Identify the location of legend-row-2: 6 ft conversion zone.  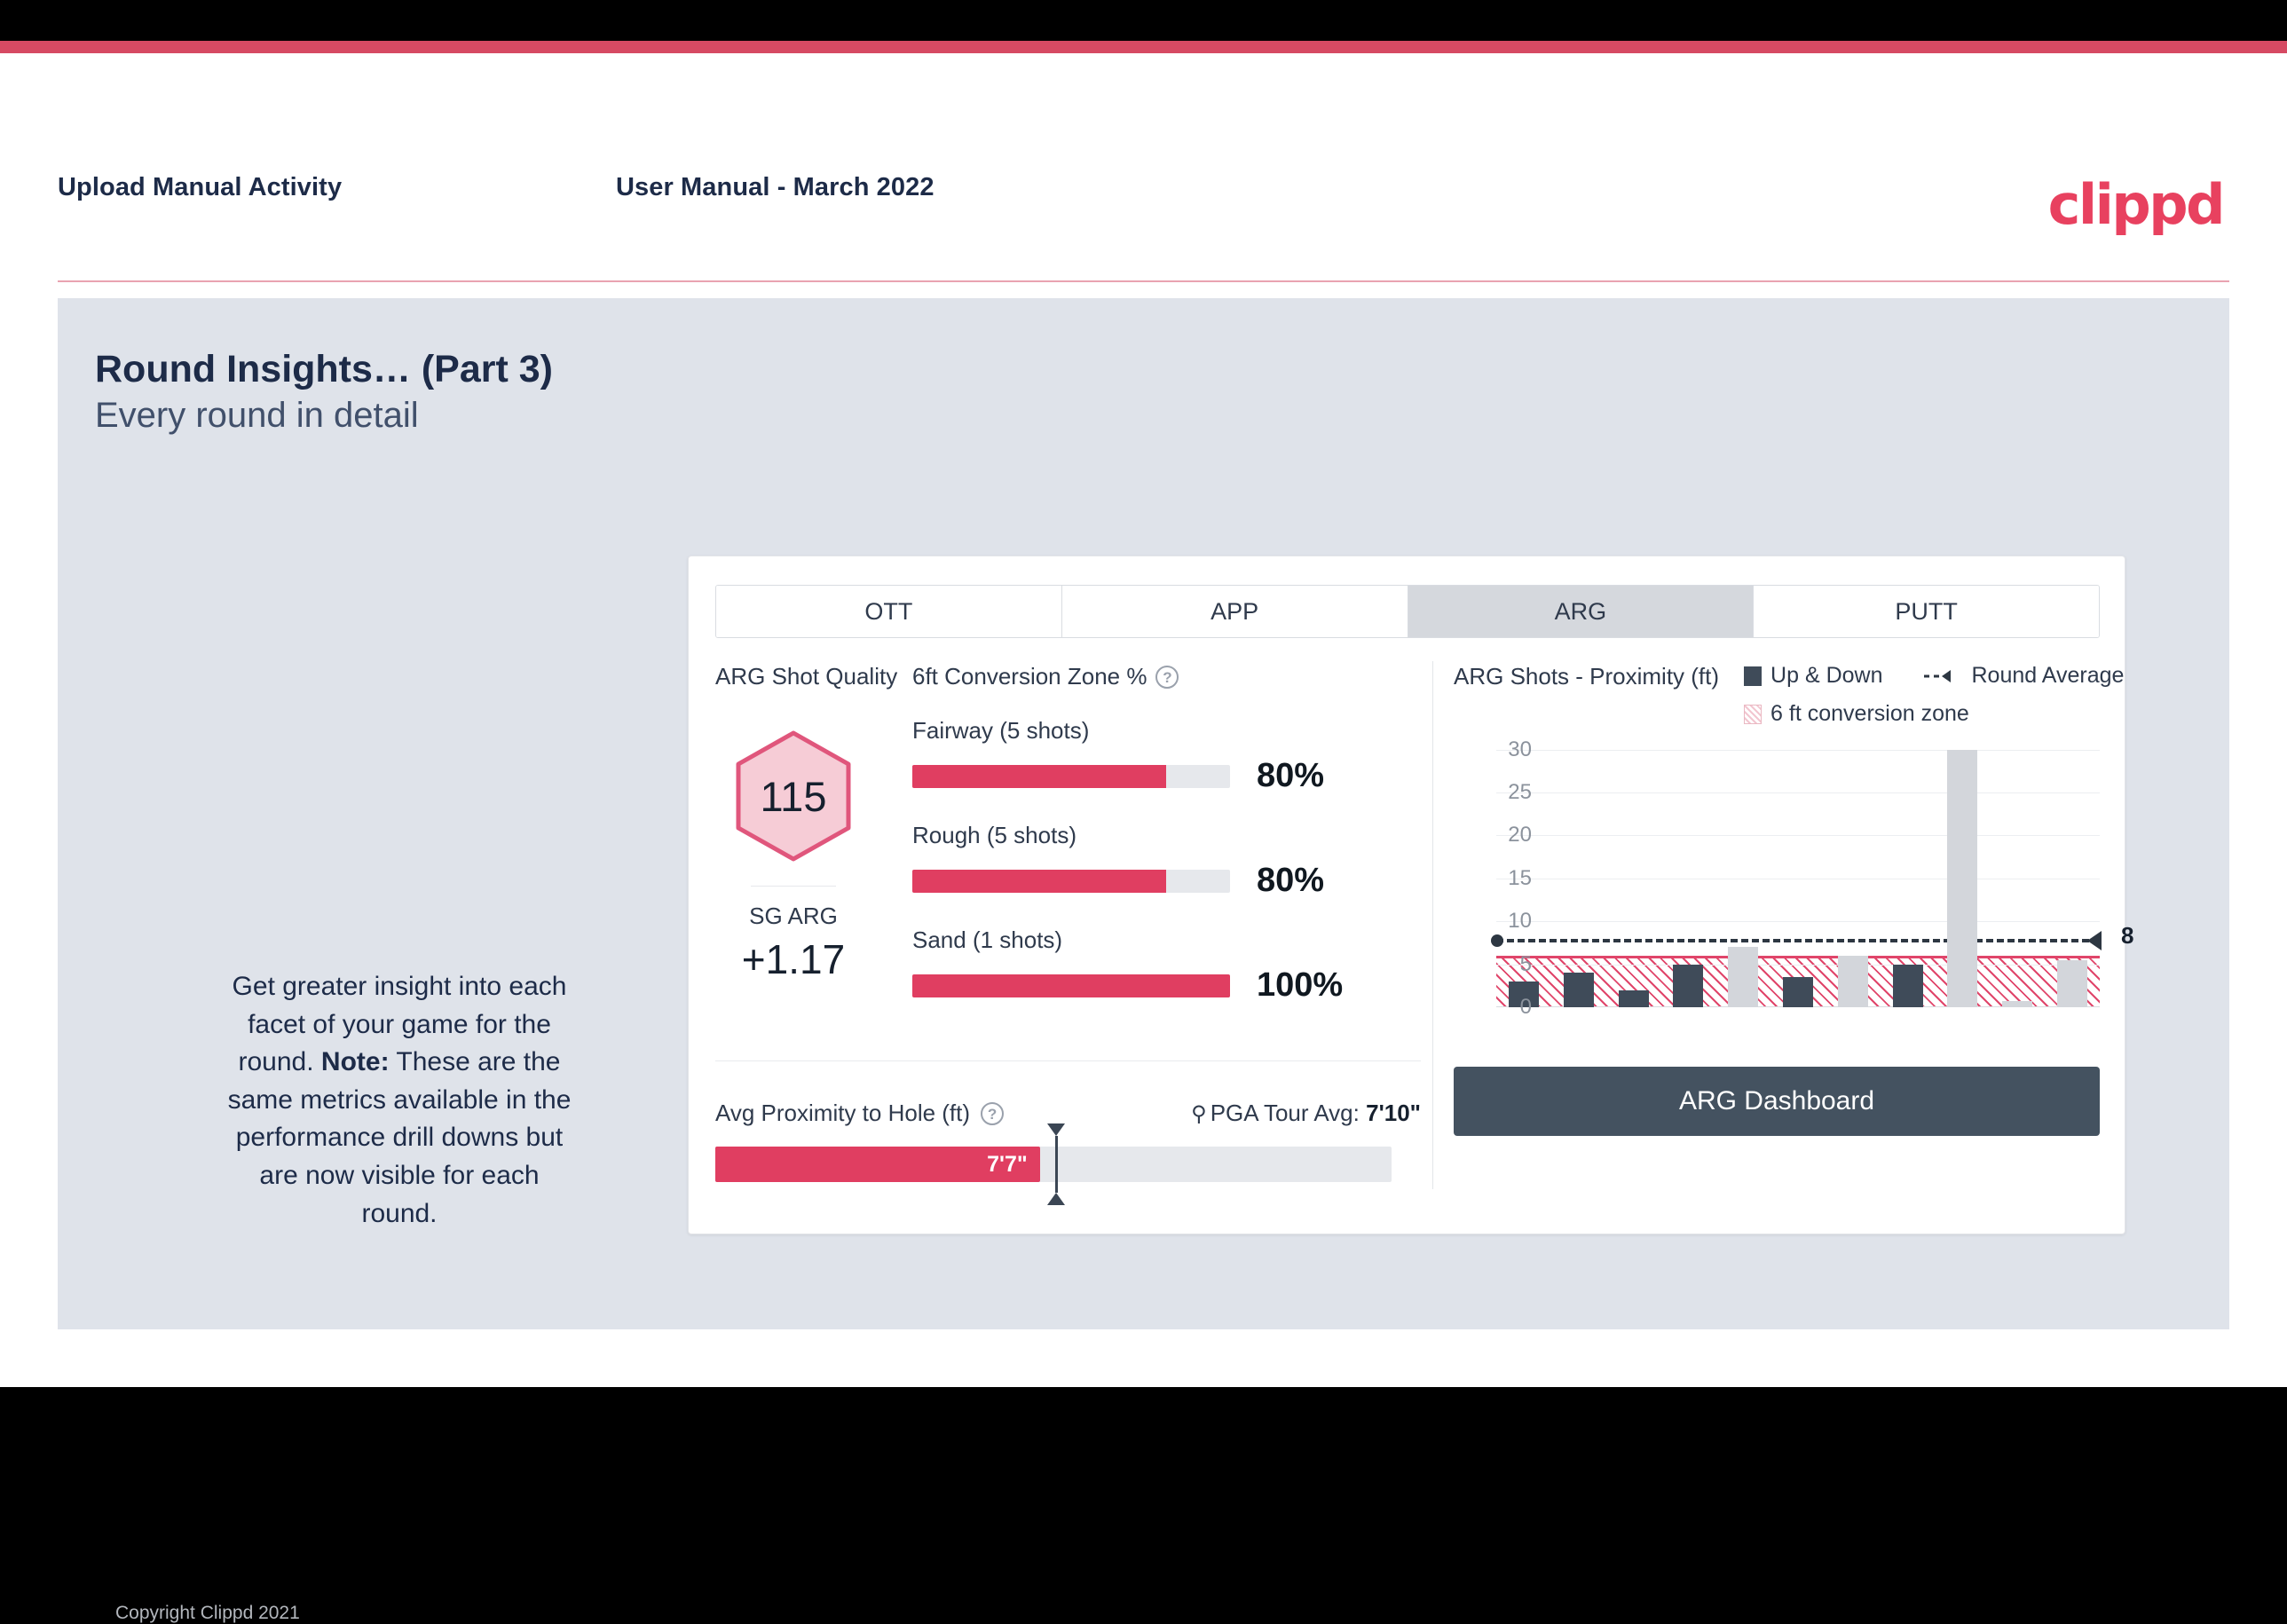
(1934, 714).